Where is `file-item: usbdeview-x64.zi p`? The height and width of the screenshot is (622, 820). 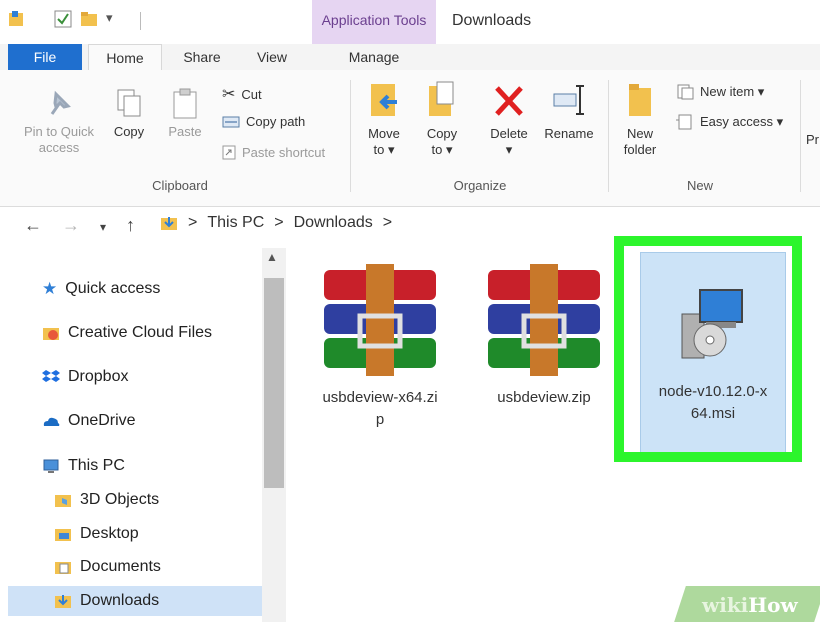
file-item: usbdeview-x64.zi p is located at coordinates (380, 346).